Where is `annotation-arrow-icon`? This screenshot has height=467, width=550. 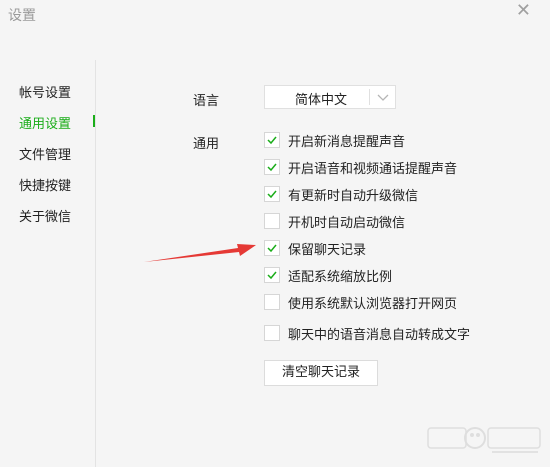 annotation-arrow-icon is located at coordinates (200, 253).